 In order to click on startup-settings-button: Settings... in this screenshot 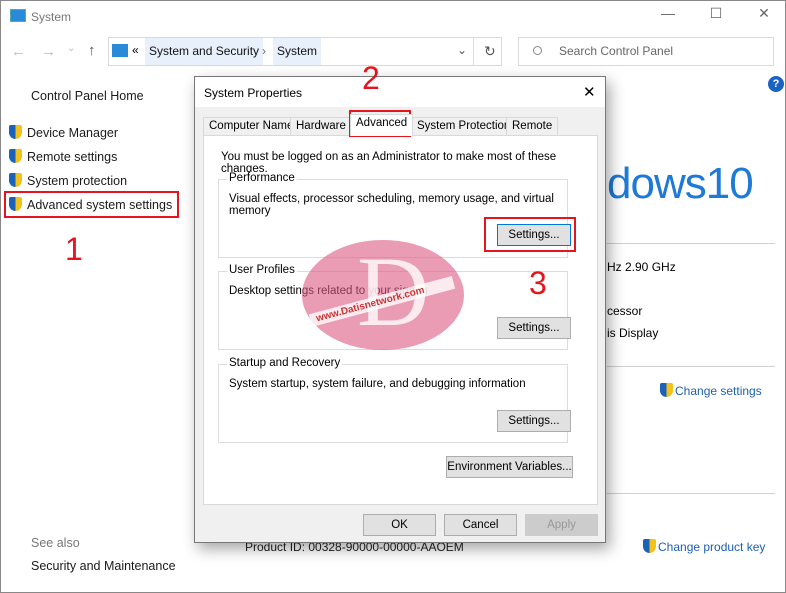, I will do `click(534, 421)`.